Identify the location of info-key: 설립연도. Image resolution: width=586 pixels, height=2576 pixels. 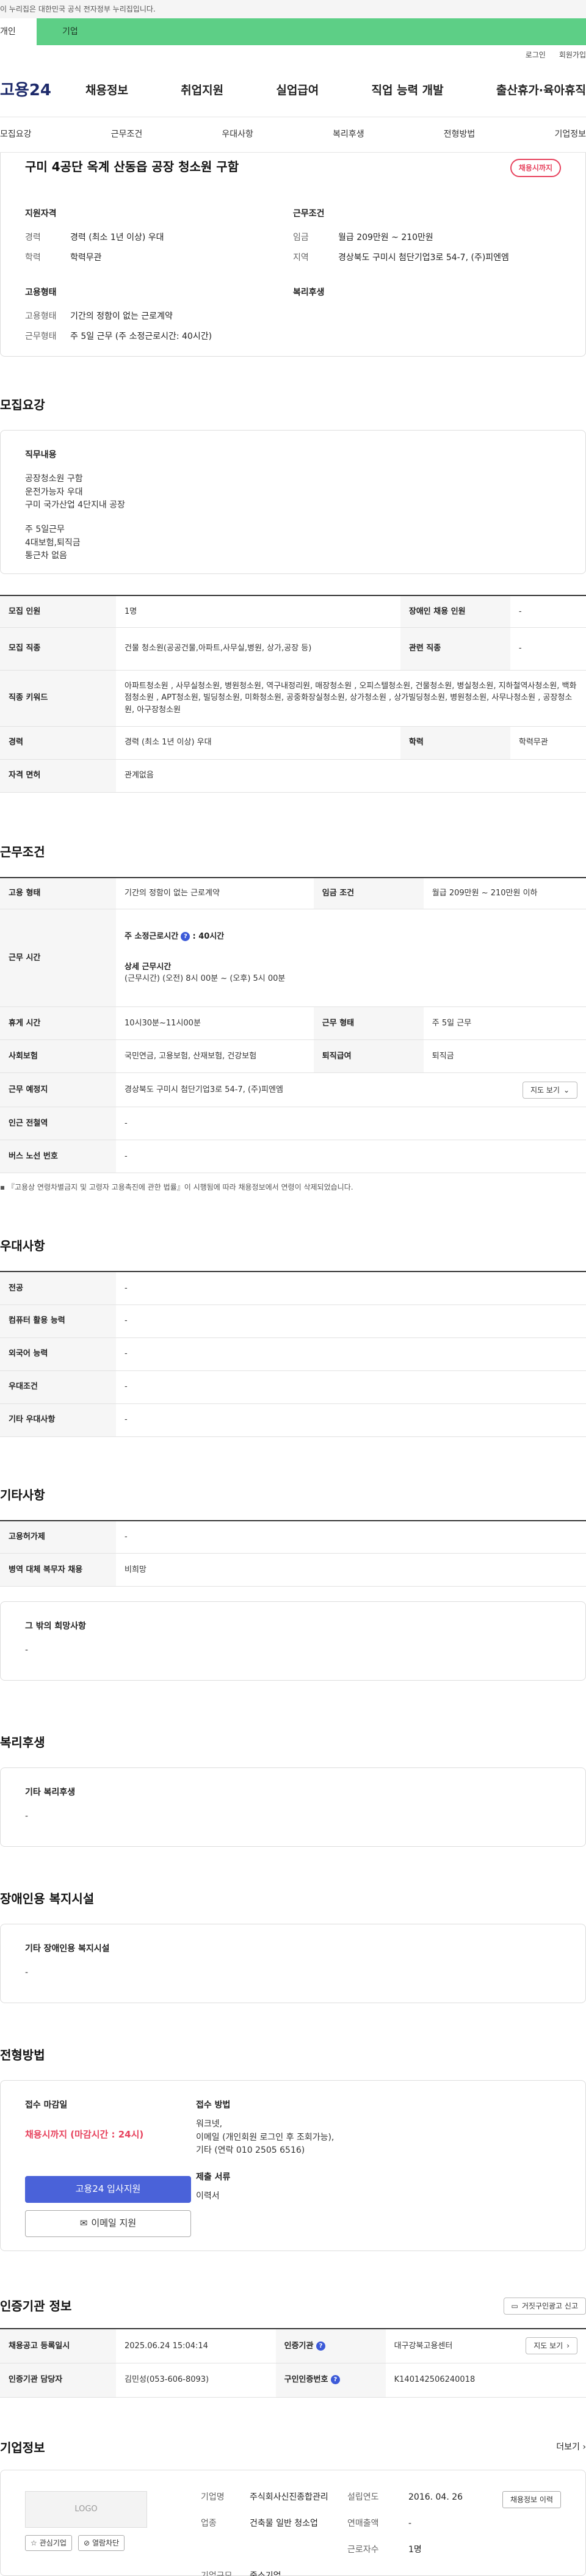
(374, 2497).